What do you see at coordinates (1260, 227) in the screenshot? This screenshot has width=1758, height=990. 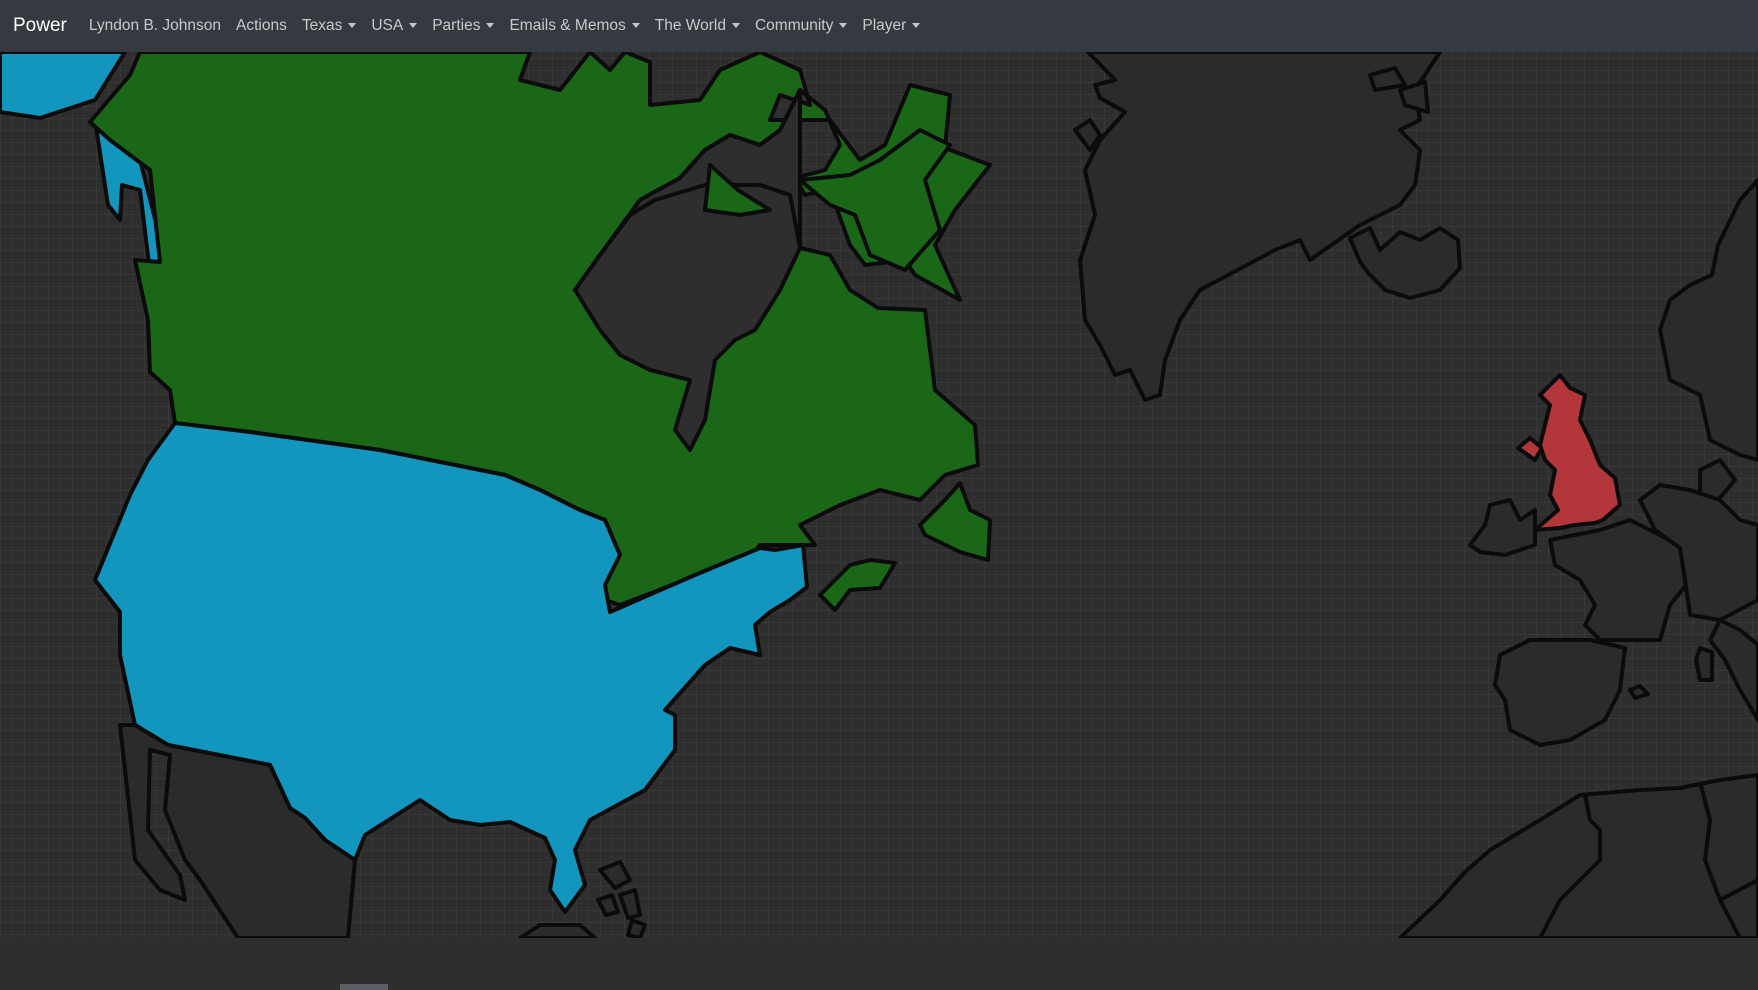 I see `country-greenland` at bounding box center [1260, 227].